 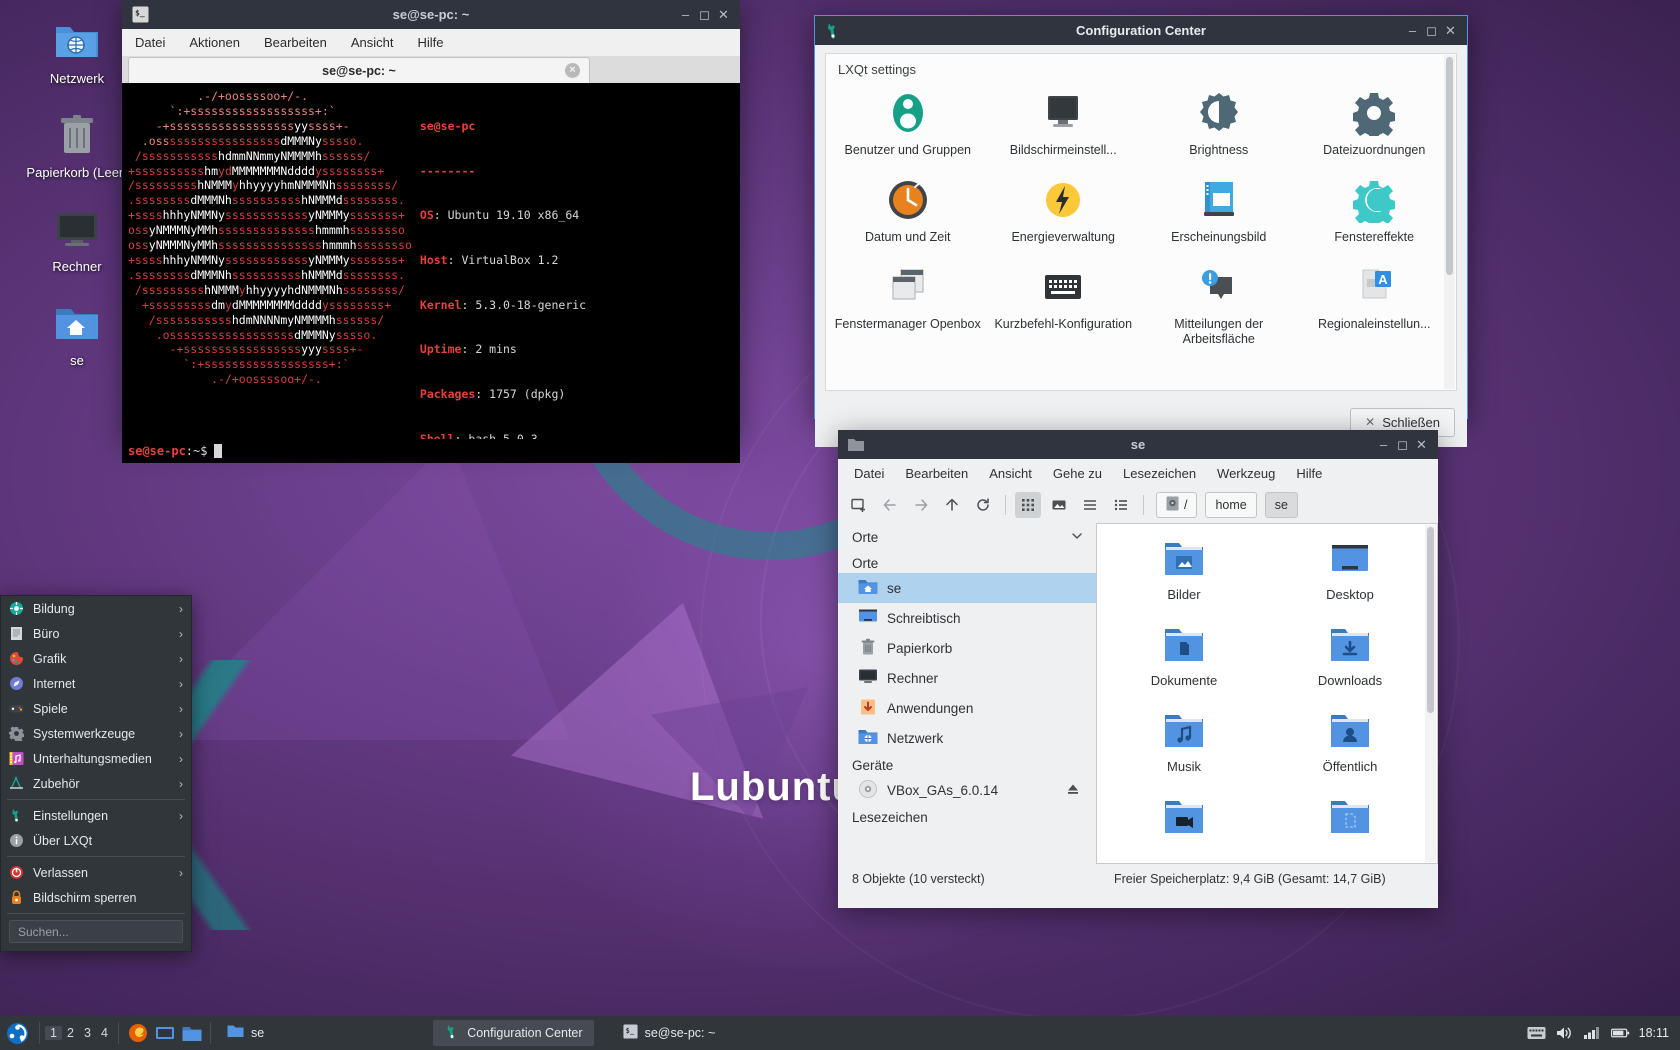 I want to click on start-menu-item-einstellungen: Einstellungen ›, so click(x=96, y=815).